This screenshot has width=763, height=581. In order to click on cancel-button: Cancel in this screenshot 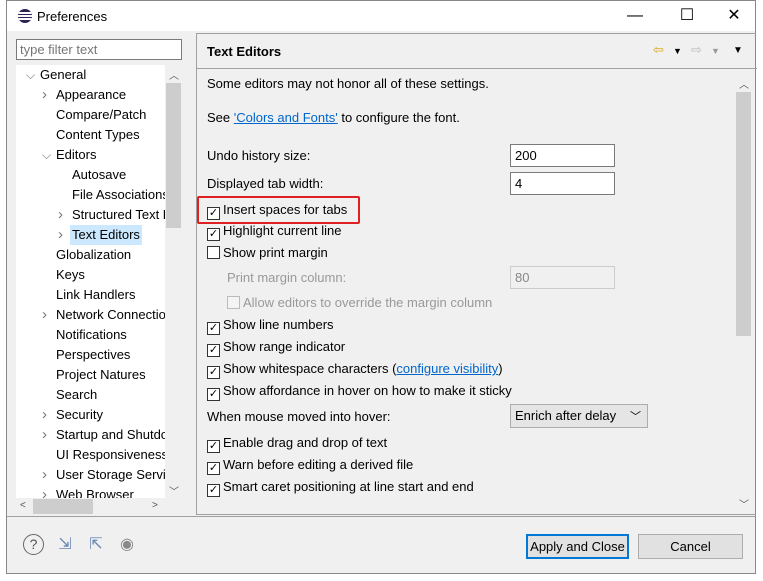, I will do `click(690, 546)`.